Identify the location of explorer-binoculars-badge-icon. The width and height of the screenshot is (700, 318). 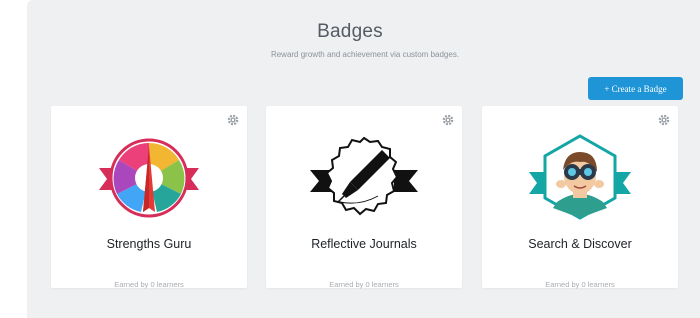
(580, 177).